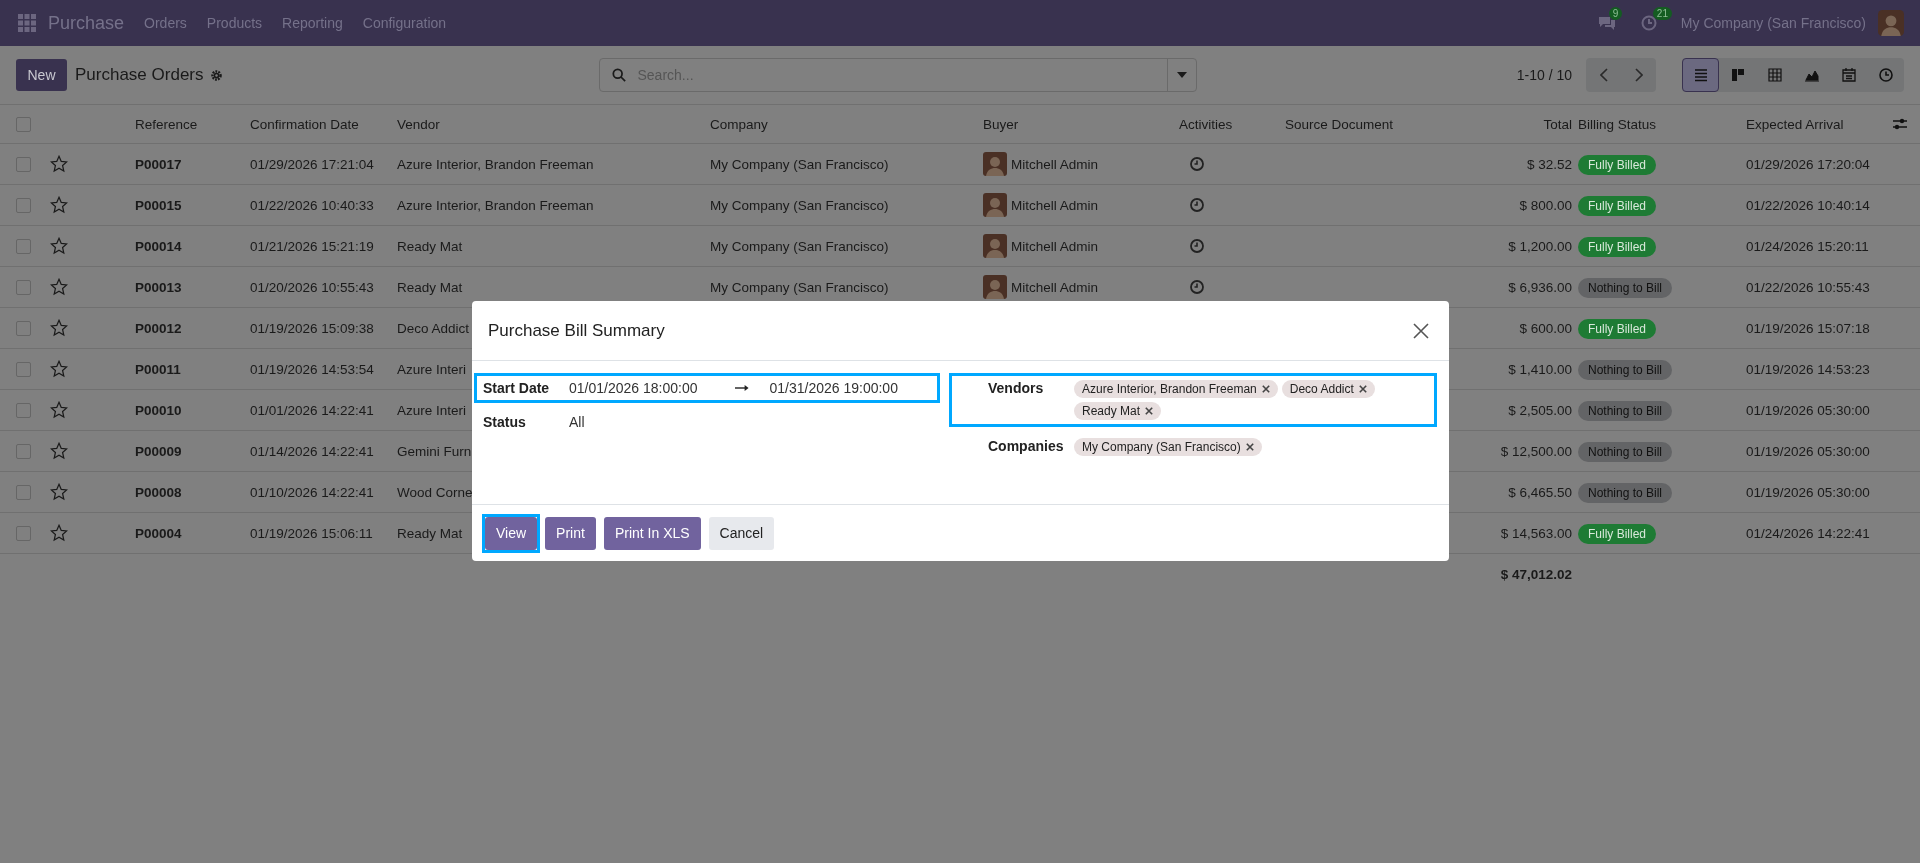 The height and width of the screenshot is (863, 1920). Describe the element at coordinates (433, 328) in the screenshot. I see `table-cell: Deco Addict` at that location.